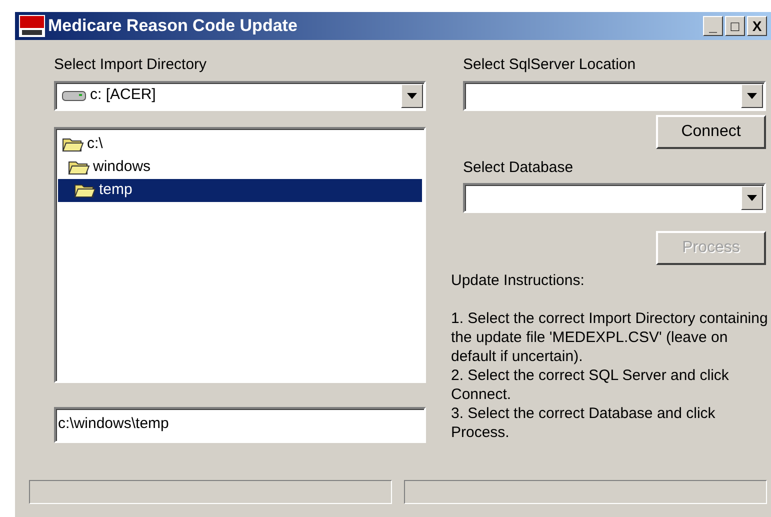  What do you see at coordinates (240, 95) in the screenshot?
I see `drive-dropdown: c: [ACER]` at bounding box center [240, 95].